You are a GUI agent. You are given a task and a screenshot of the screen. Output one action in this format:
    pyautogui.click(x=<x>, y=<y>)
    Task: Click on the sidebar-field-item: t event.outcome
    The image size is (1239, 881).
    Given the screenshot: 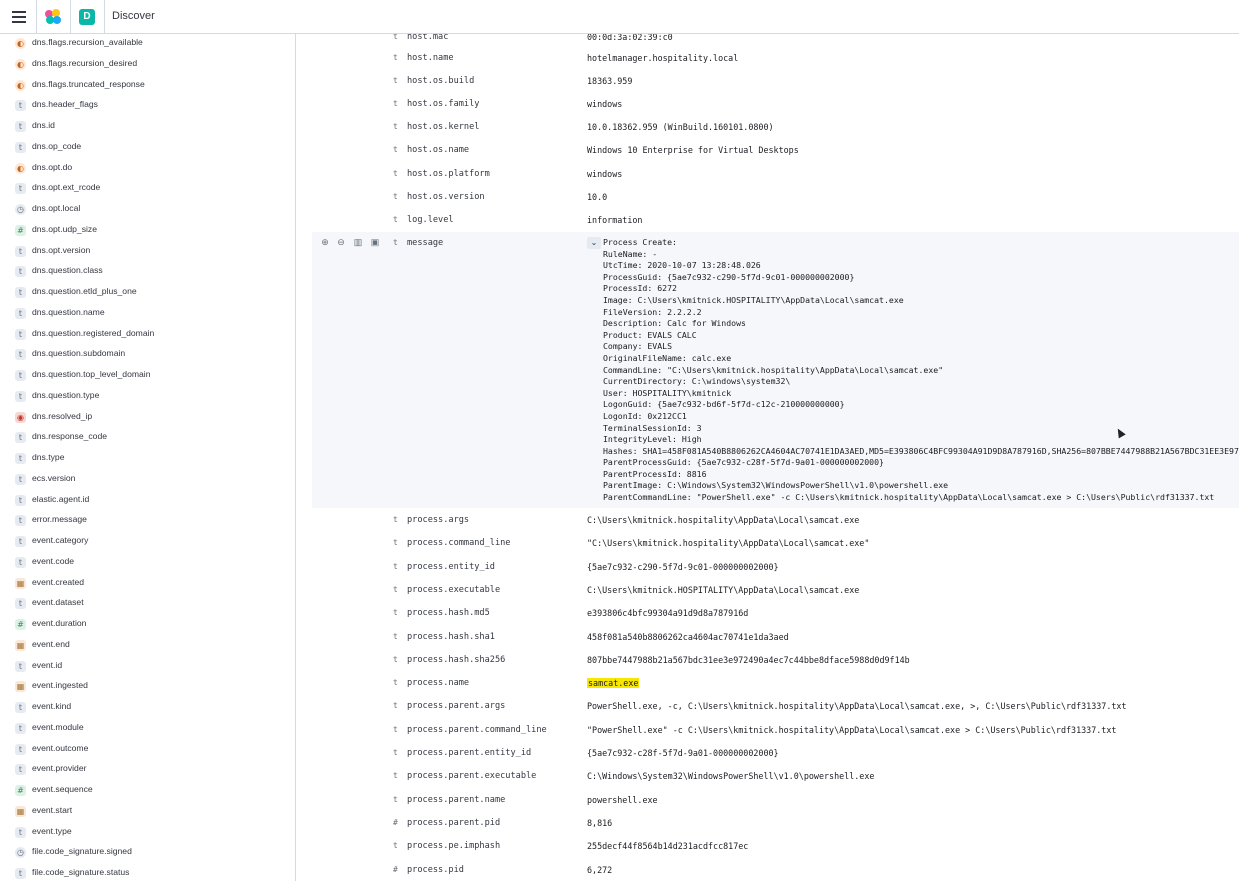 What is the action you would take?
    pyautogui.click(x=145, y=750)
    